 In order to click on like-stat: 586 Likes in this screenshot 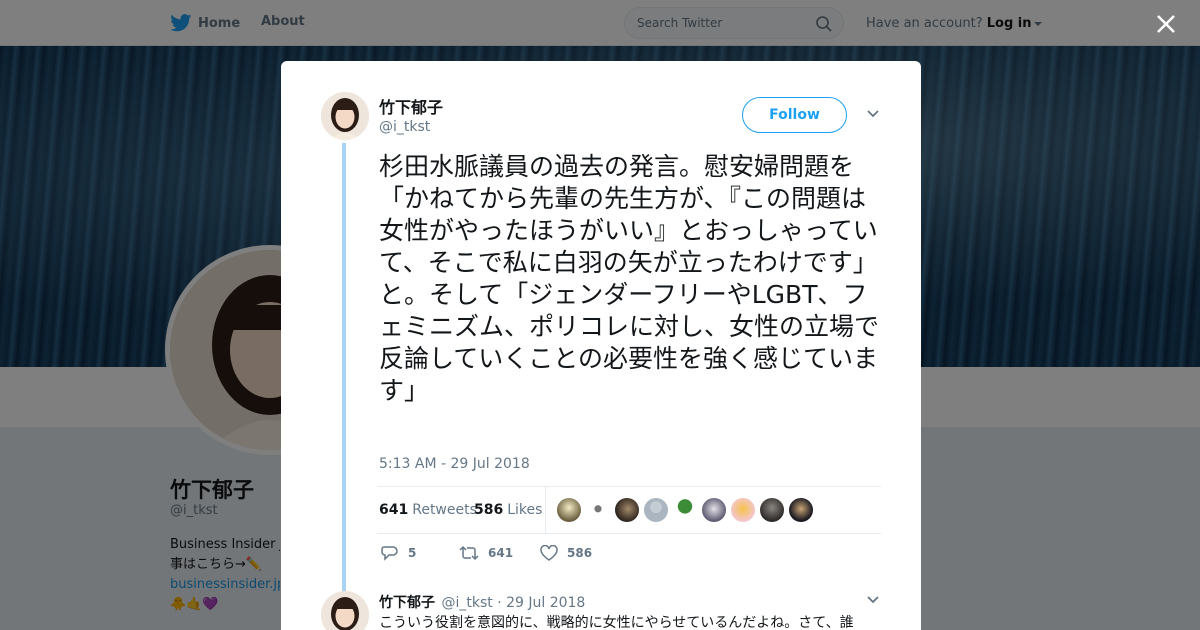, I will do `click(508, 510)`.